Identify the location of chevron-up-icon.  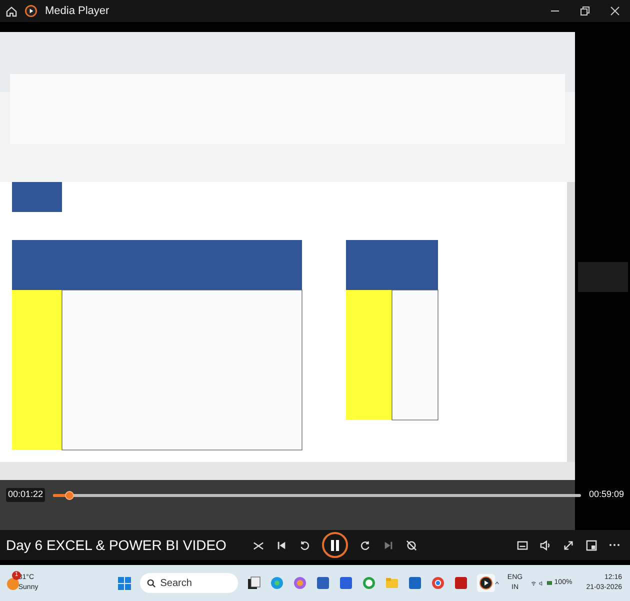
(497, 583).